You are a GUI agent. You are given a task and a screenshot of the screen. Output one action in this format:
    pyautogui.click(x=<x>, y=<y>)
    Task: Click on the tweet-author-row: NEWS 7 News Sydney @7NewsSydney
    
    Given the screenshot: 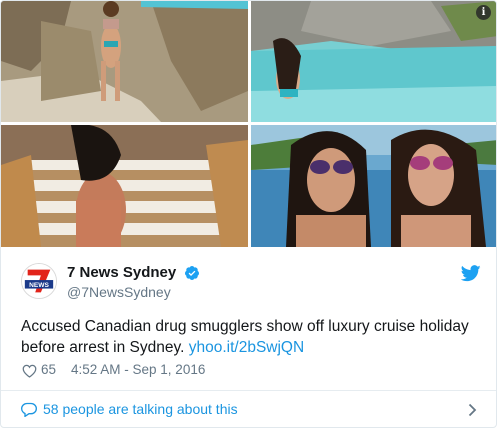 What is the action you would take?
    pyautogui.click(x=251, y=282)
    